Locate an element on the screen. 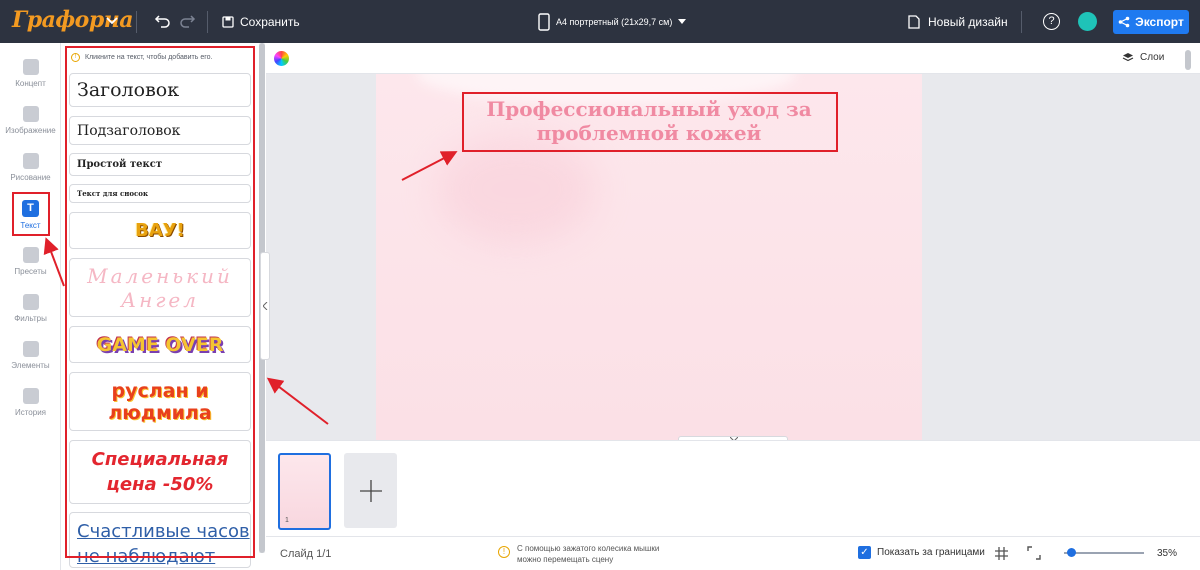  elements-icon is located at coordinates (30, 349).